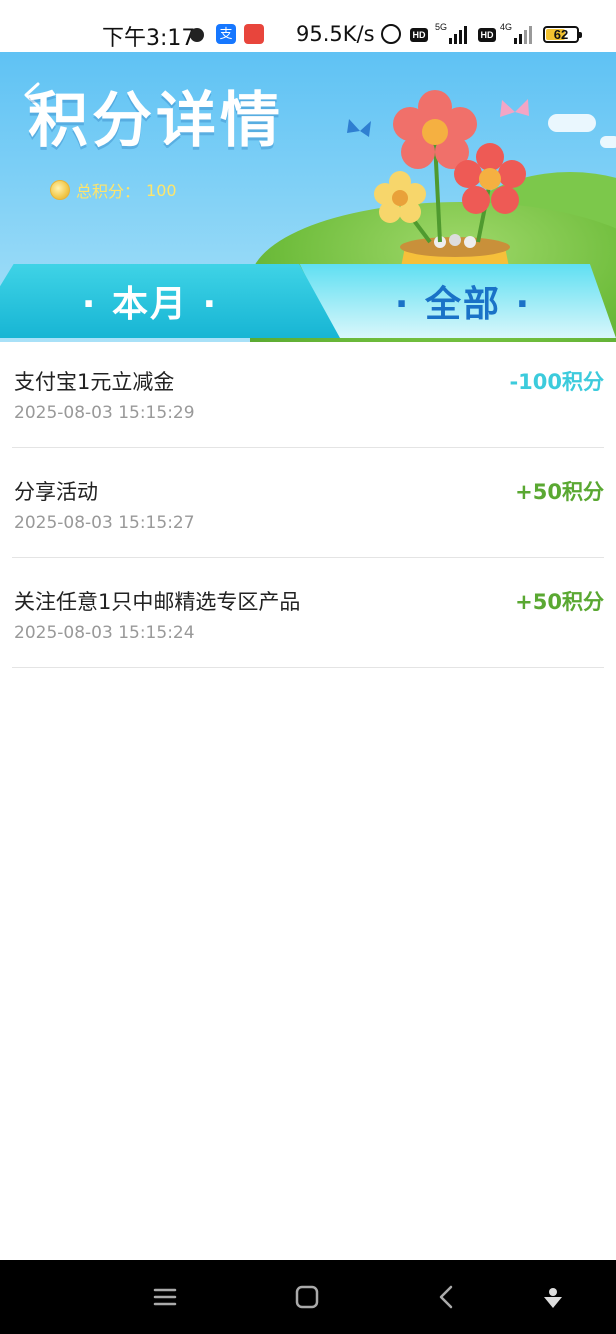 Image resolution: width=616 pixels, height=1334 pixels. I want to click on record-points: -100积分, so click(556, 382).